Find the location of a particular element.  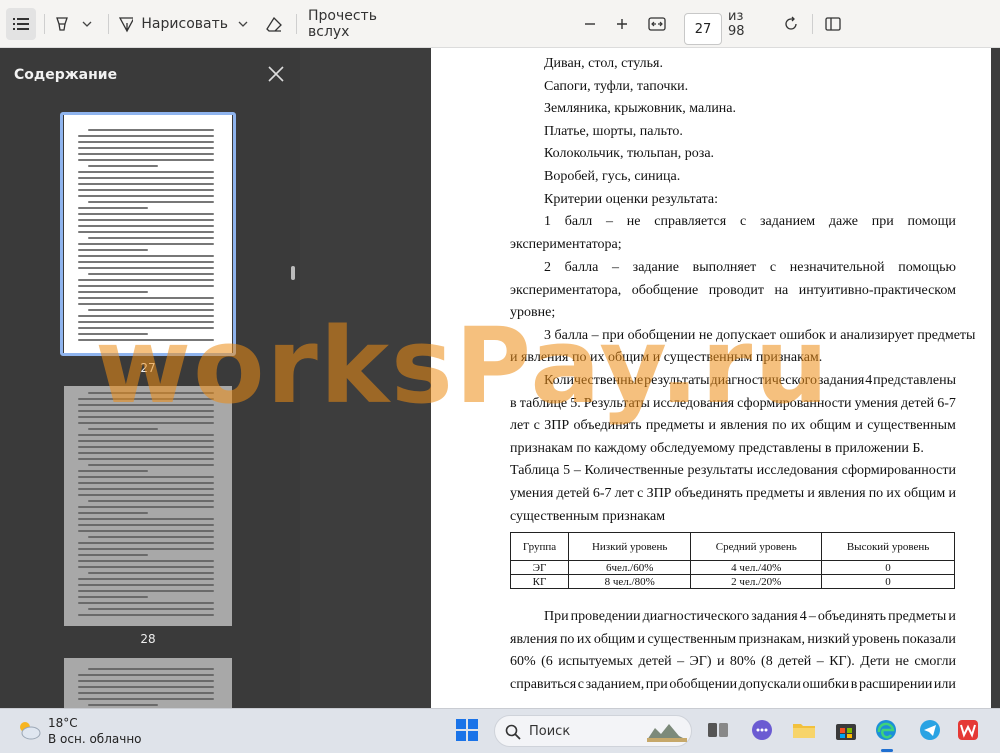

plus-icon is located at coordinates (622, 24).